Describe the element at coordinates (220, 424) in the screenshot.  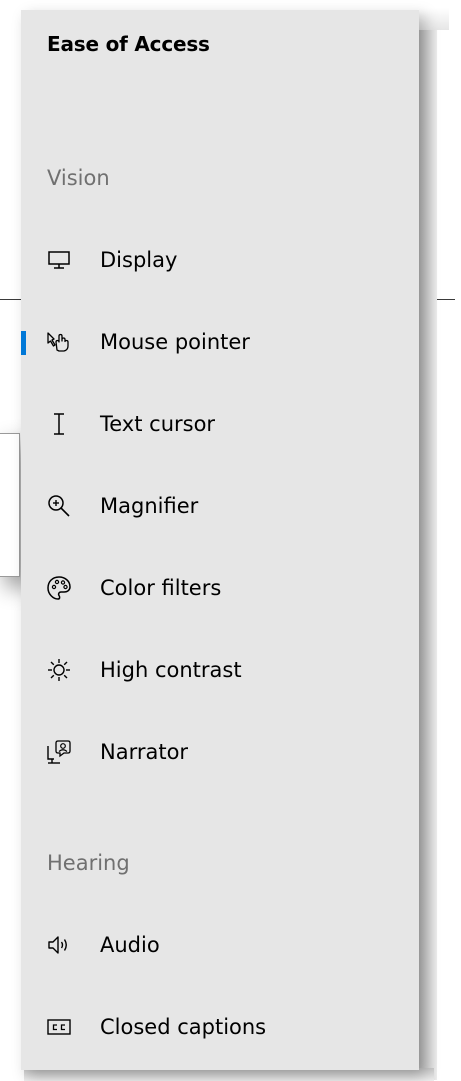
I see `nav-item-text-cursor: Text cursor` at that location.